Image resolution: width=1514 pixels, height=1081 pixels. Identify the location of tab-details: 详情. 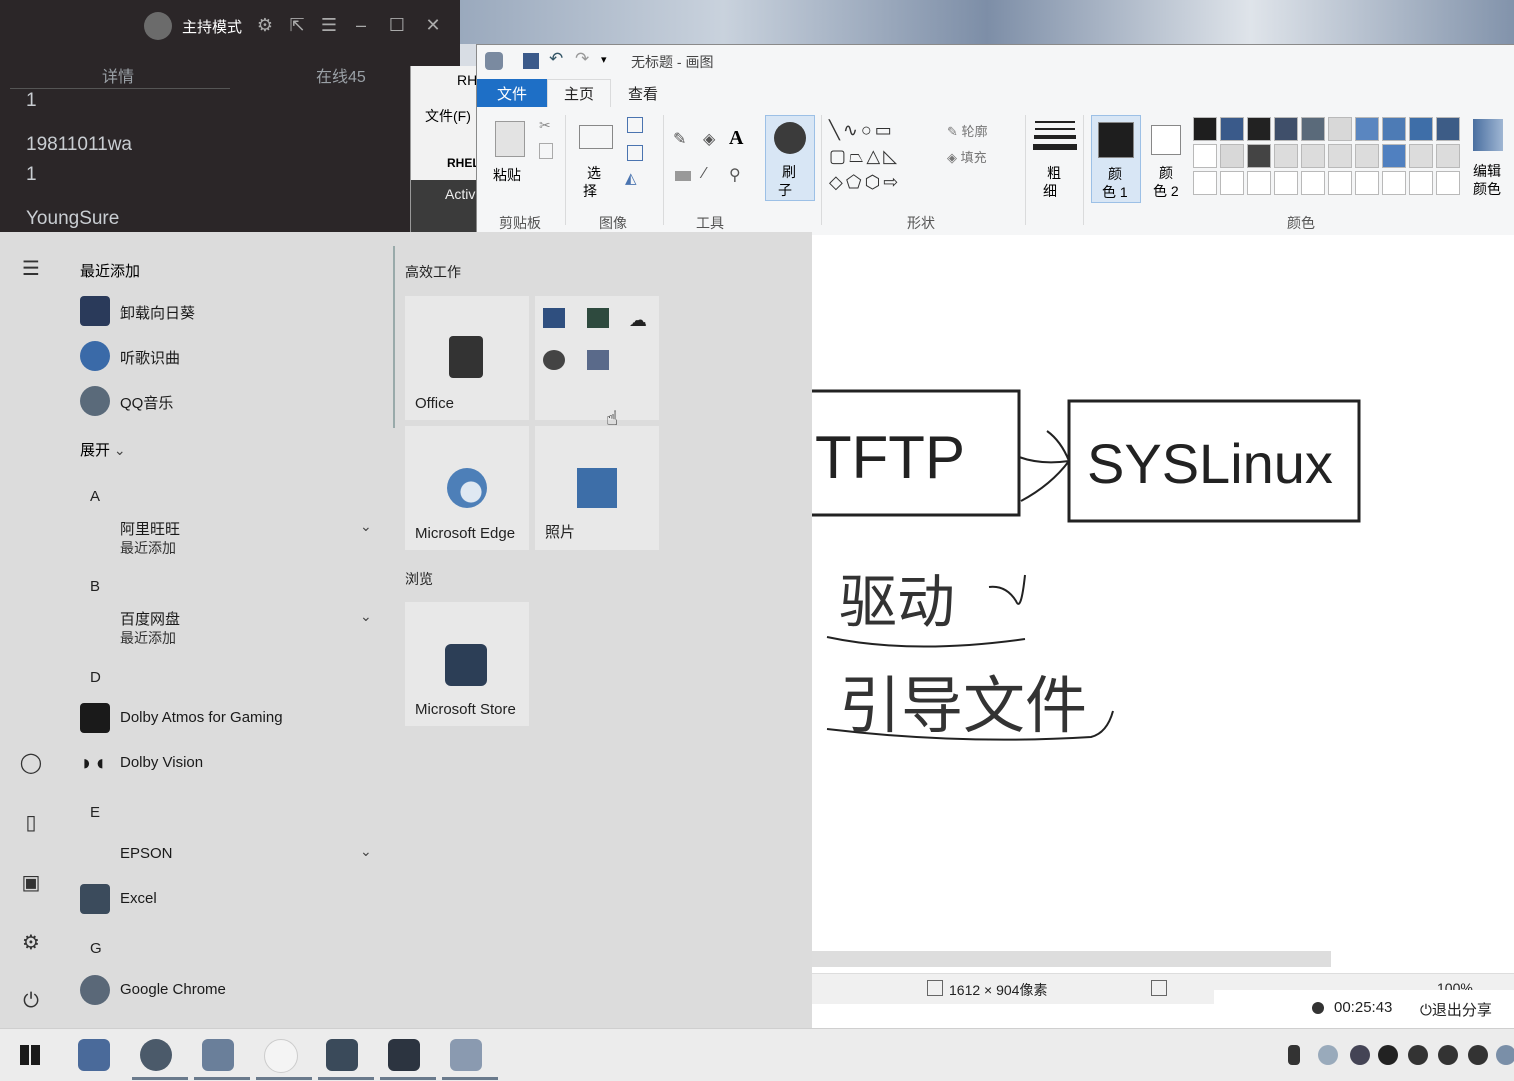
(118, 75).